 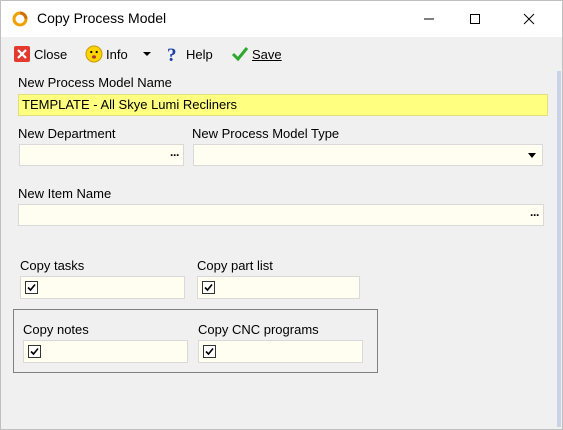 I want to click on save-button: Save, so click(x=256, y=54).